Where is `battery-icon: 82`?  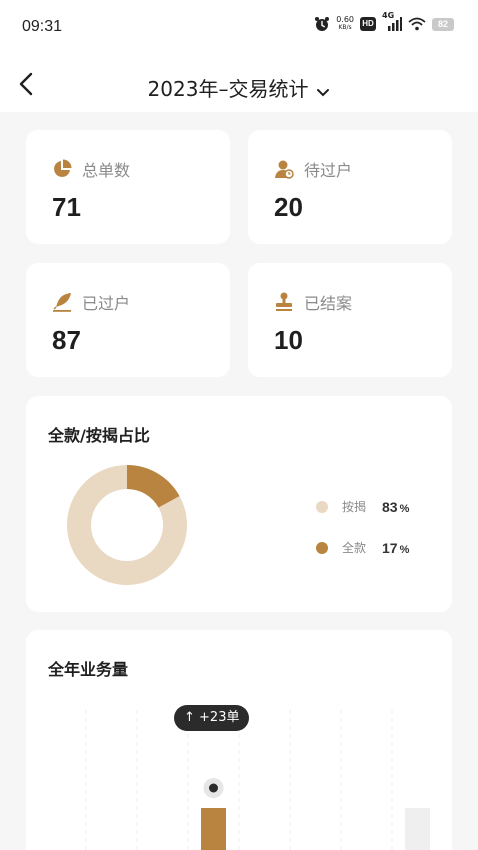 battery-icon: 82 is located at coordinates (443, 24).